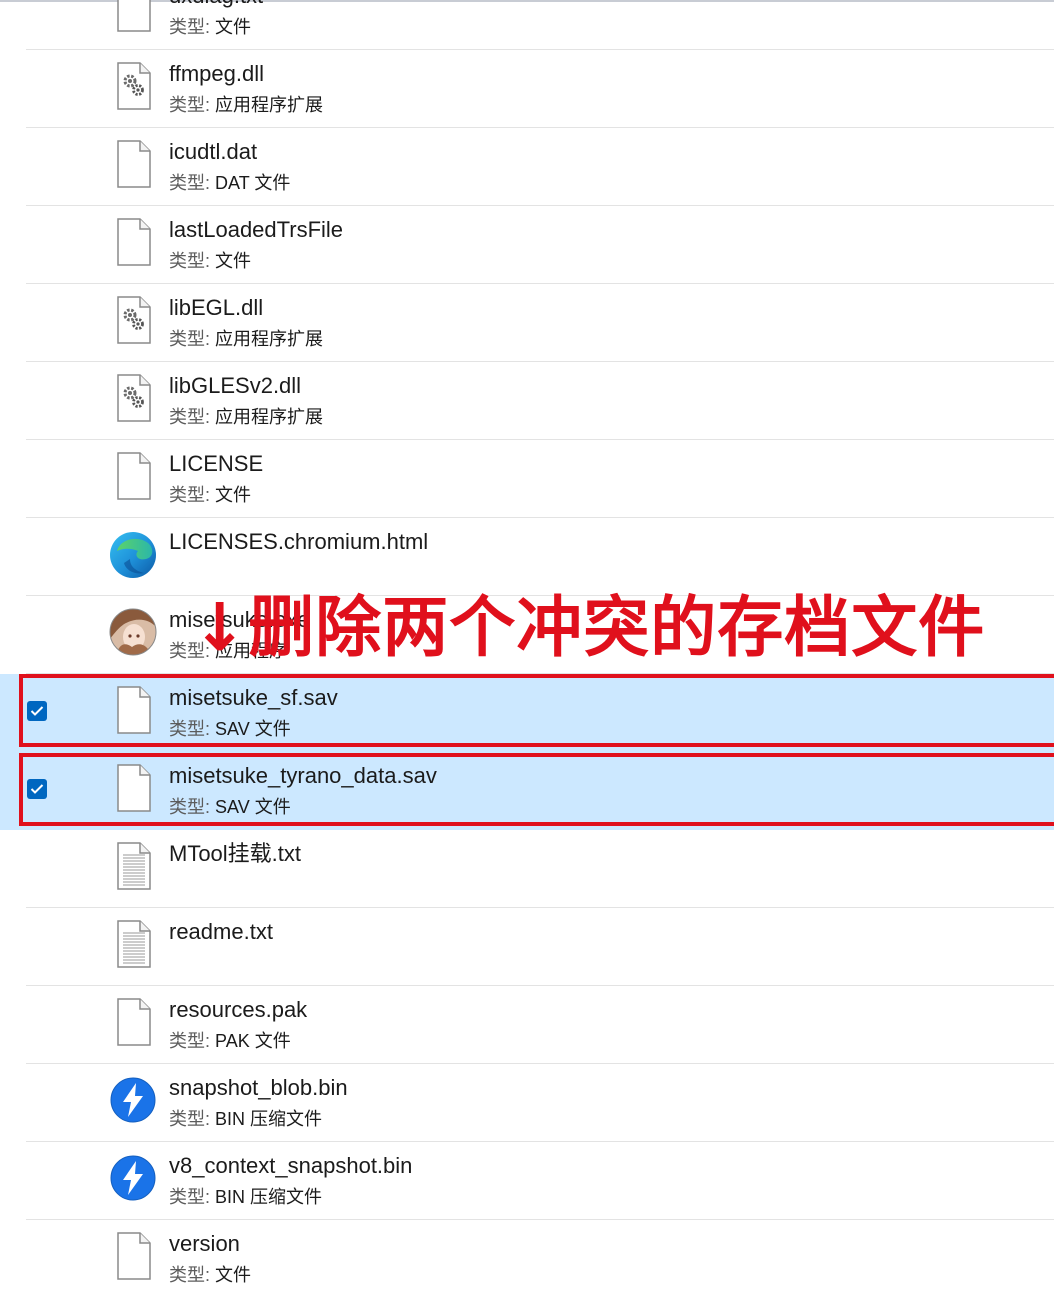 The image size is (1054, 1297). I want to click on file-name: ffmpeg.dll, so click(216, 74).